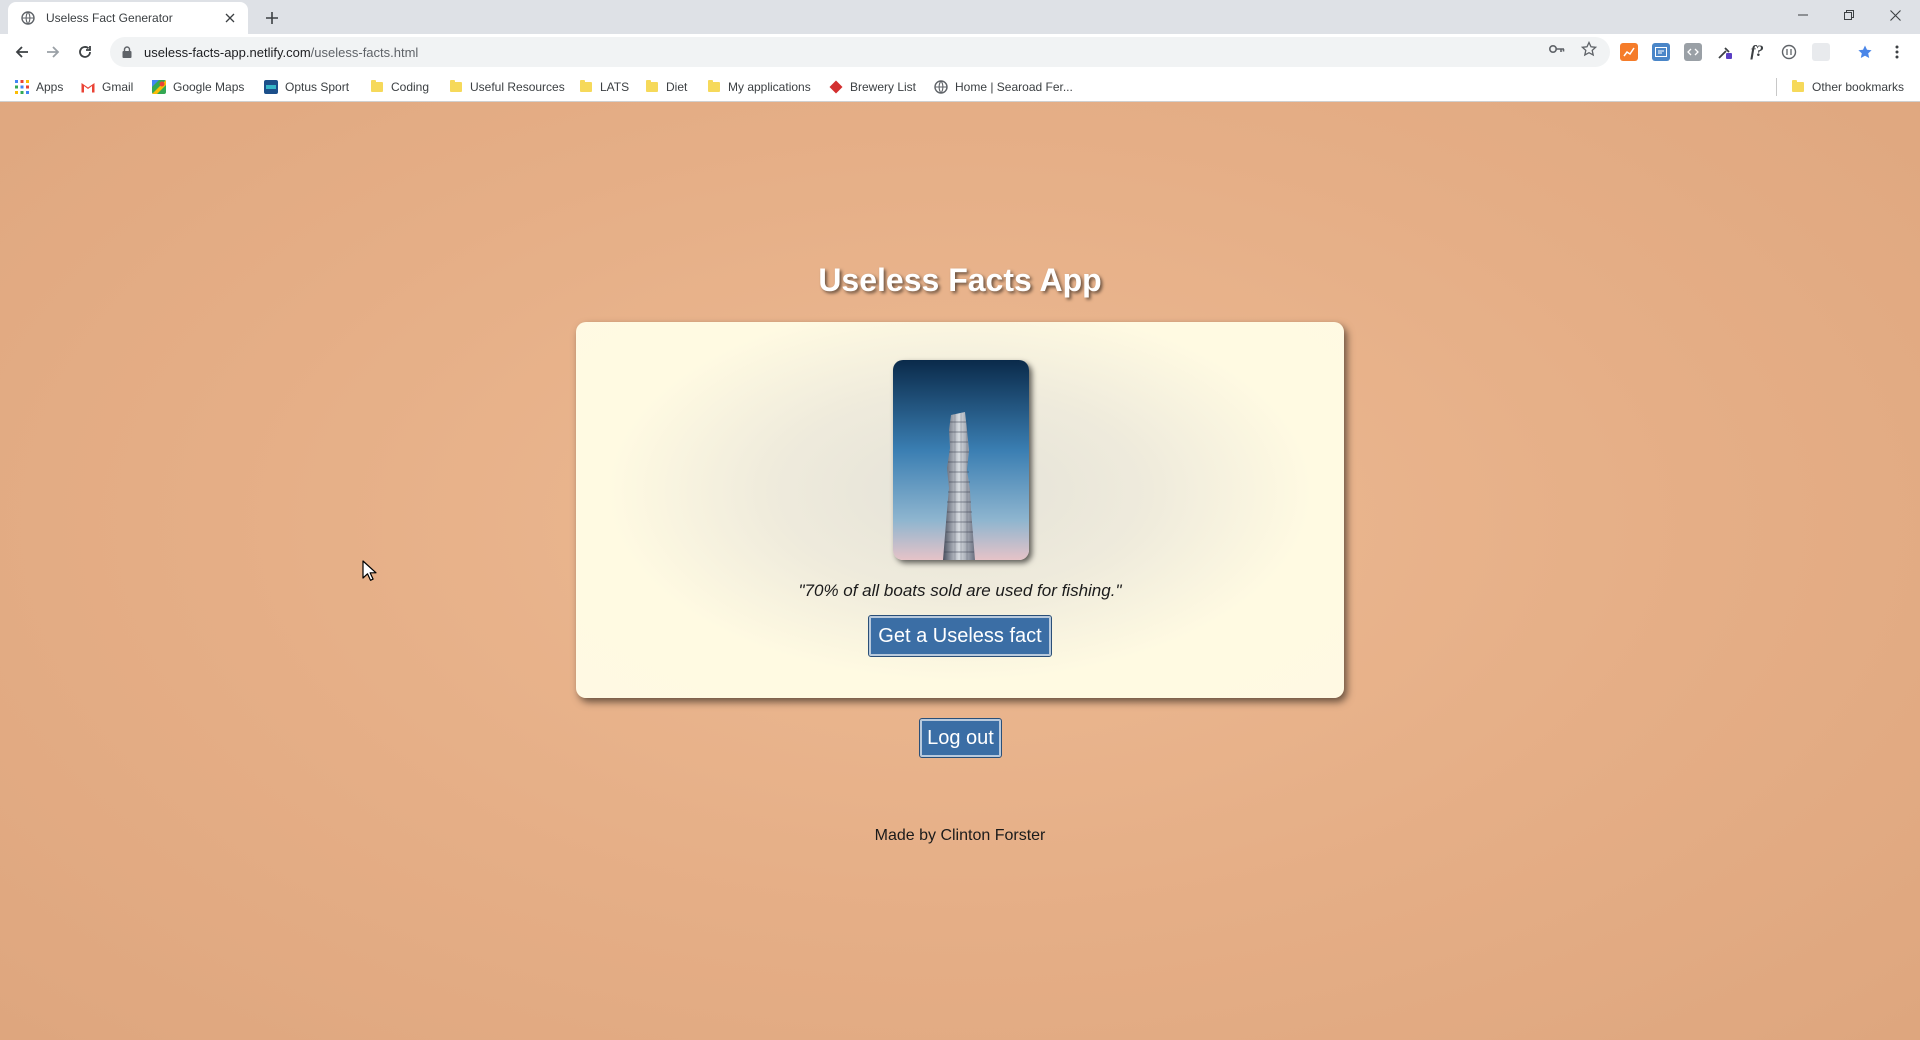 The height and width of the screenshot is (1040, 1920). I want to click on bookmark-label: Useful Resources, so click(517, 87).